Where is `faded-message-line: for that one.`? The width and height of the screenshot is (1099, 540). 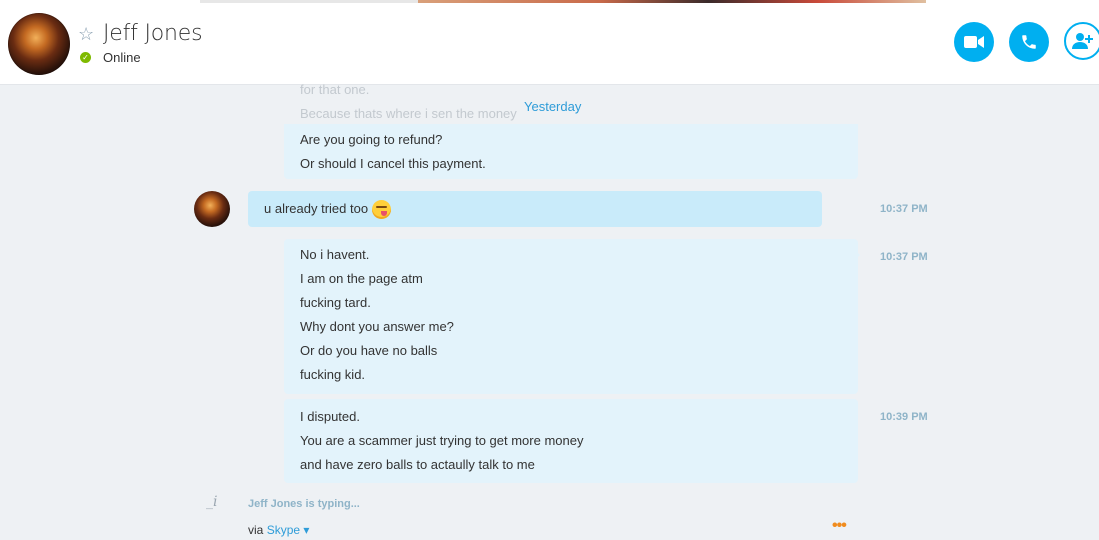 faded-message-line: for that one. is located at coordinates (335, 89).